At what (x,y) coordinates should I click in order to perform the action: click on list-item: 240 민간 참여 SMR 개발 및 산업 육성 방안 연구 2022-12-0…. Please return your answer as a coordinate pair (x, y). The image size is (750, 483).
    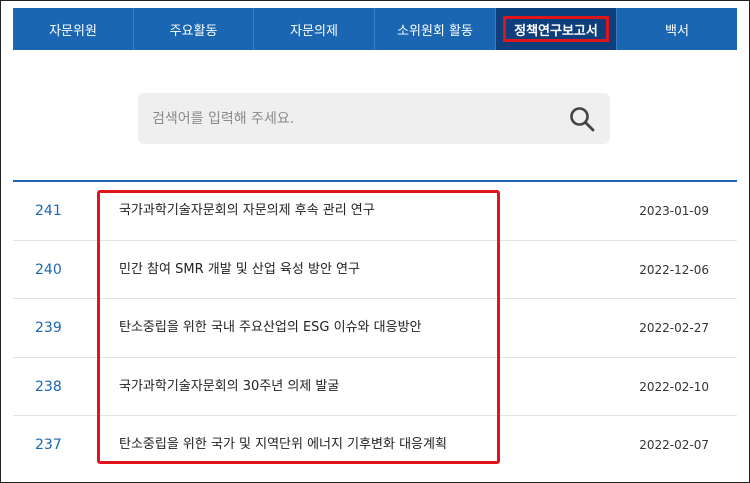
    Looking at the image, I should click on (375, 270).